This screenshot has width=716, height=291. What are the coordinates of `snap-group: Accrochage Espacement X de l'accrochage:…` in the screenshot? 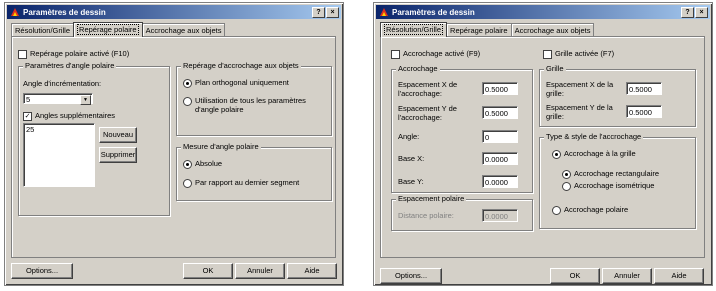 It's located at (462, 128).